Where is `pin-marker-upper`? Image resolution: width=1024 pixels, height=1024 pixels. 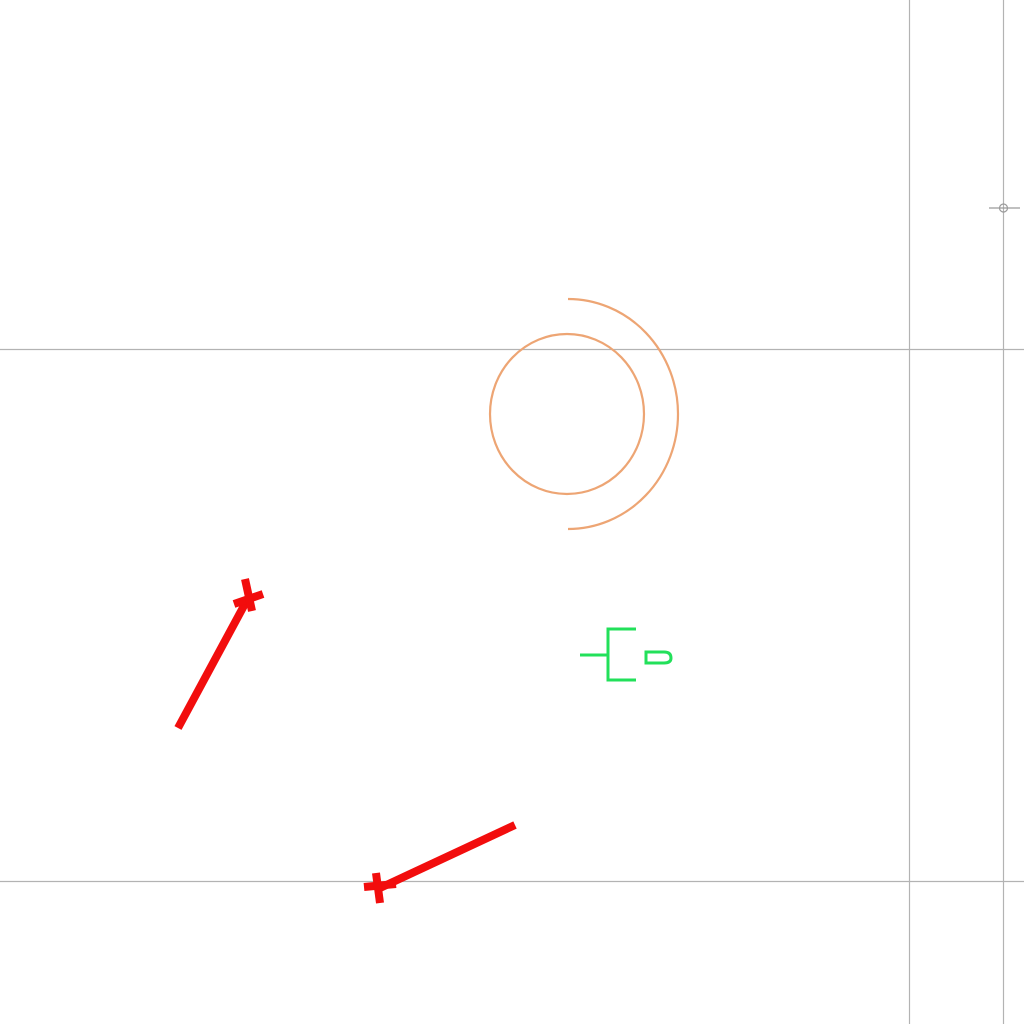
pin-marker-upper is located at coordinates (219, 654).